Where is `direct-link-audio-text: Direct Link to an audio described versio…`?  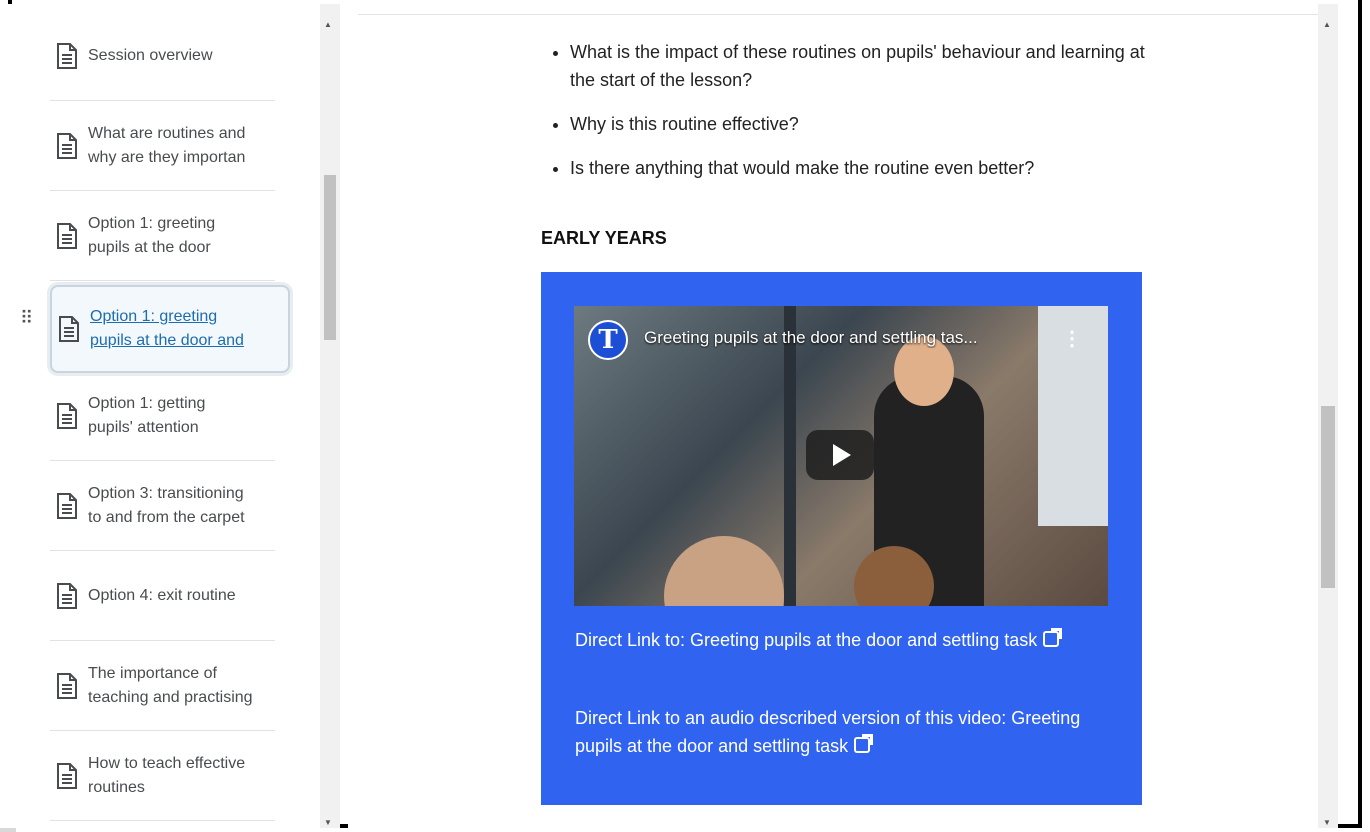
direct-link-audio-text: Direct Link to an audio described versio… is located at coordinates (827, 732).